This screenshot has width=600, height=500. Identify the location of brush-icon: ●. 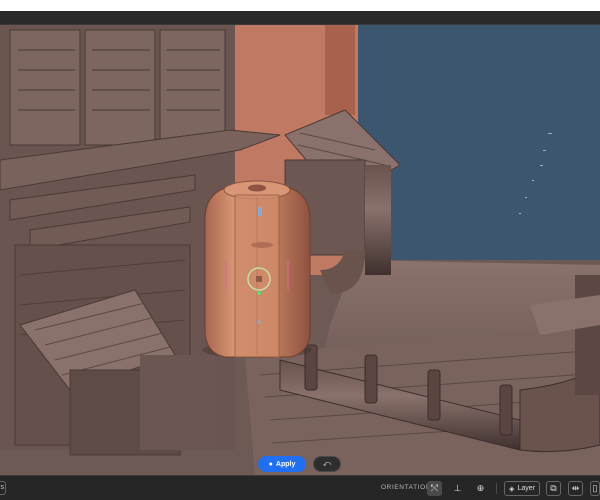
(270, 464).